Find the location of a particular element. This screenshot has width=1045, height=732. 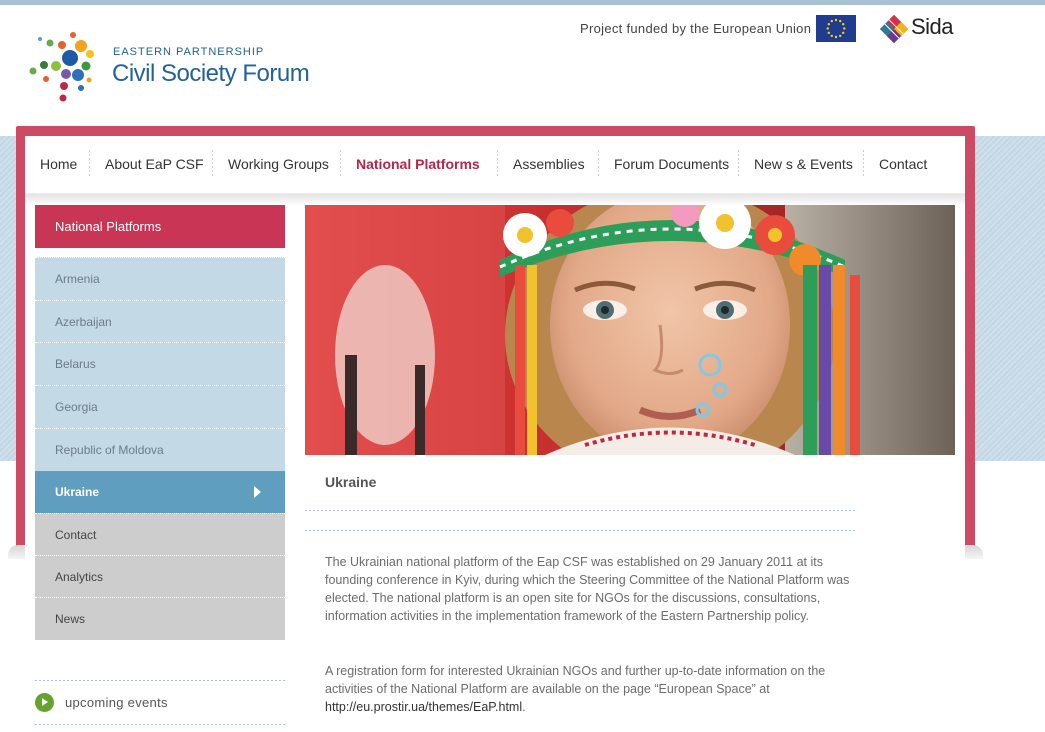

sidebar-item-belarus: Belarus is located at coordinates (160, 363).